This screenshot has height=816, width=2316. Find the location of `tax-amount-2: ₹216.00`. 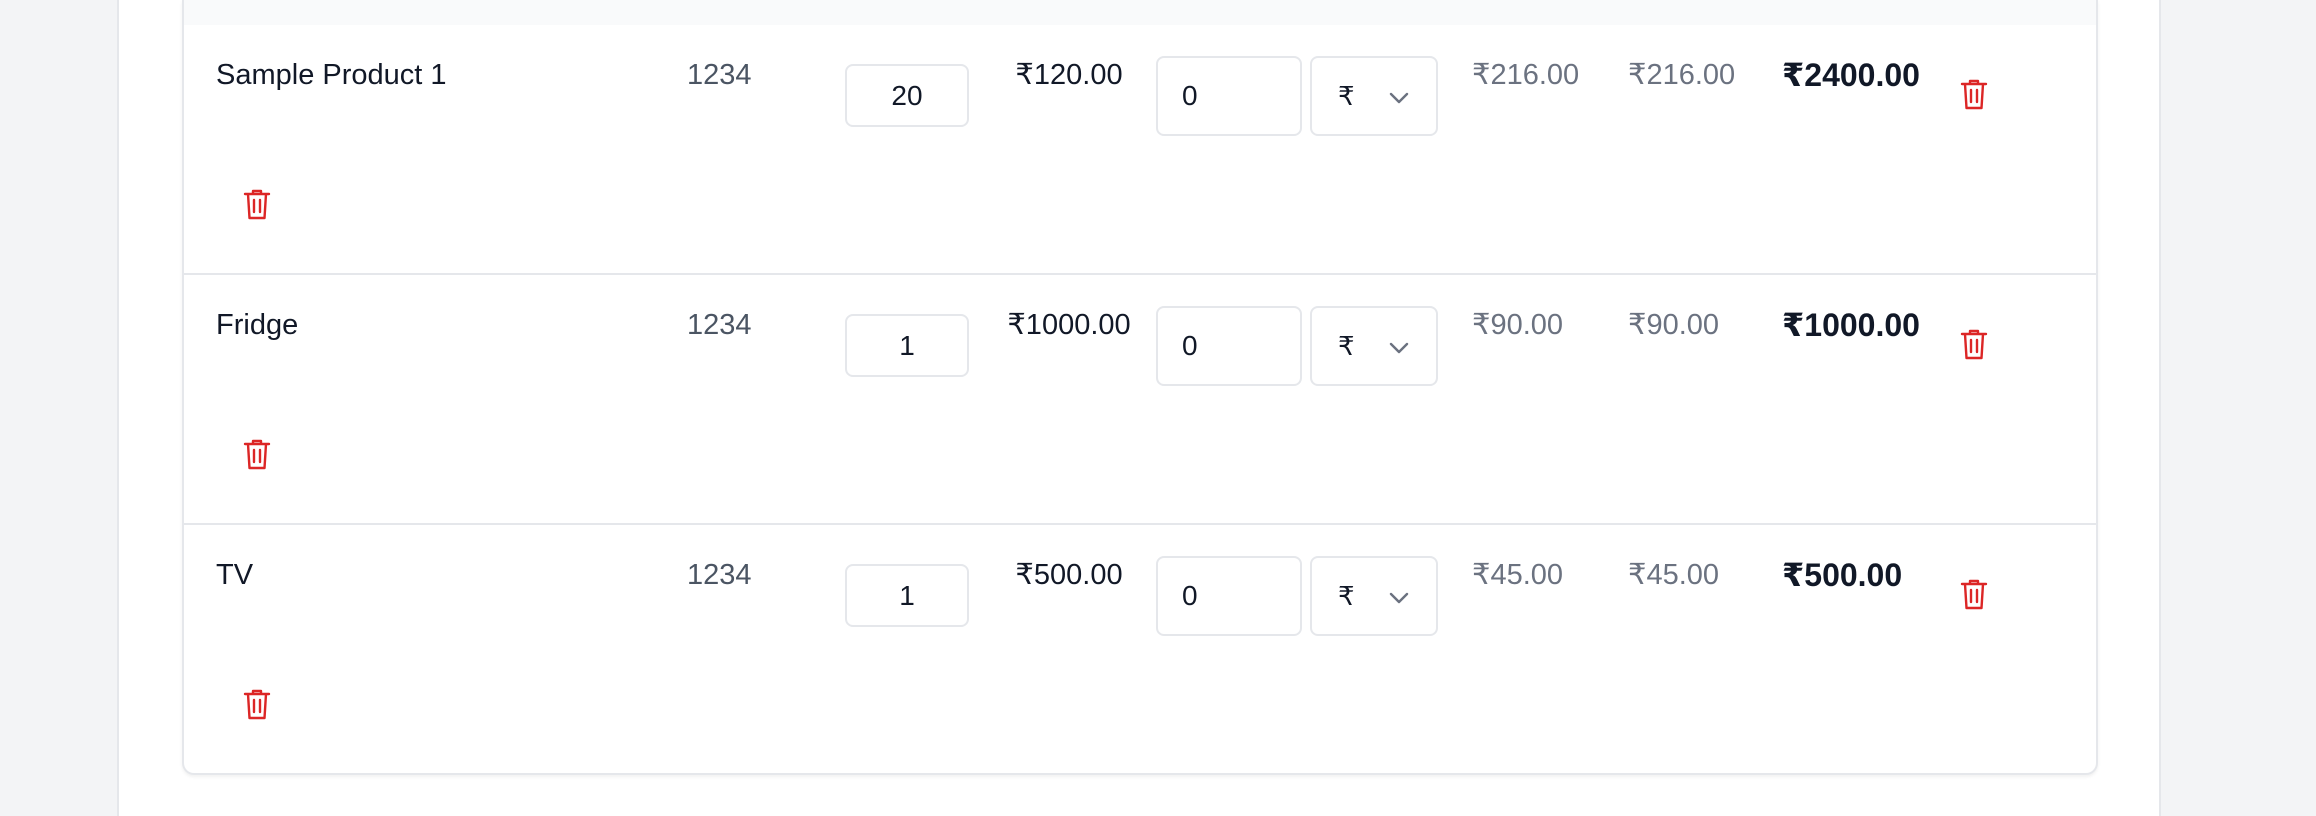

tax-amount-2: ₹216.00 is located at coordinates (1682, 75).